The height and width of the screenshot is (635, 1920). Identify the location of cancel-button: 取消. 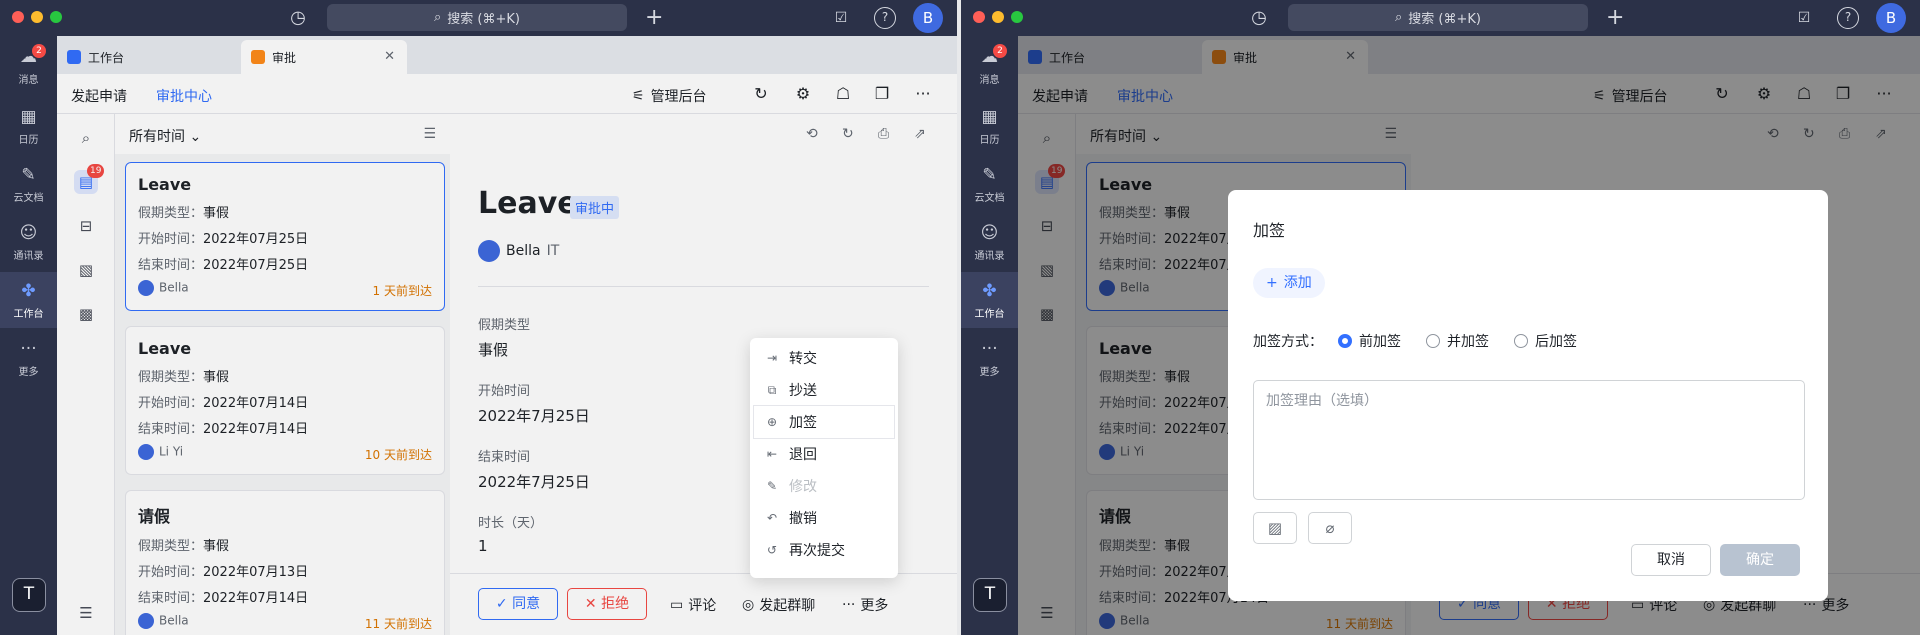
(1671, 560).